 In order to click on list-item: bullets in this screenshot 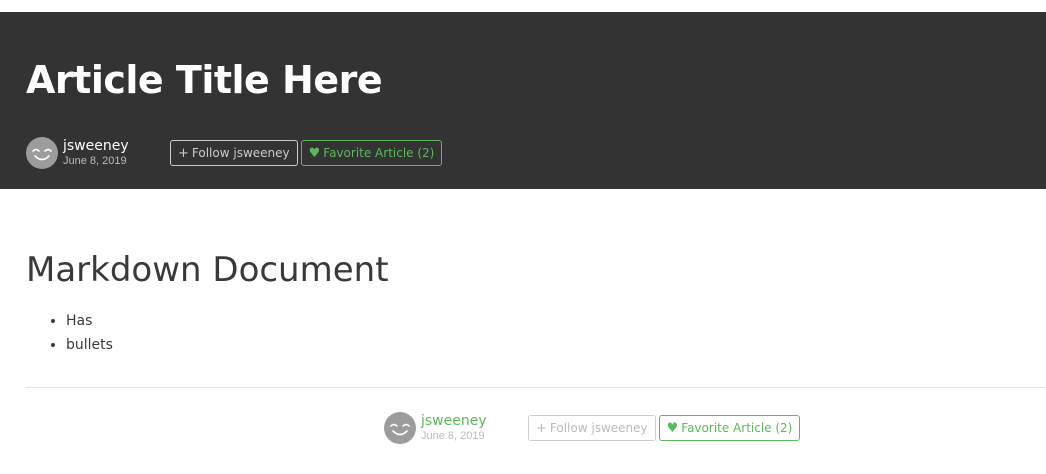, I will do `click(89, 345)`.